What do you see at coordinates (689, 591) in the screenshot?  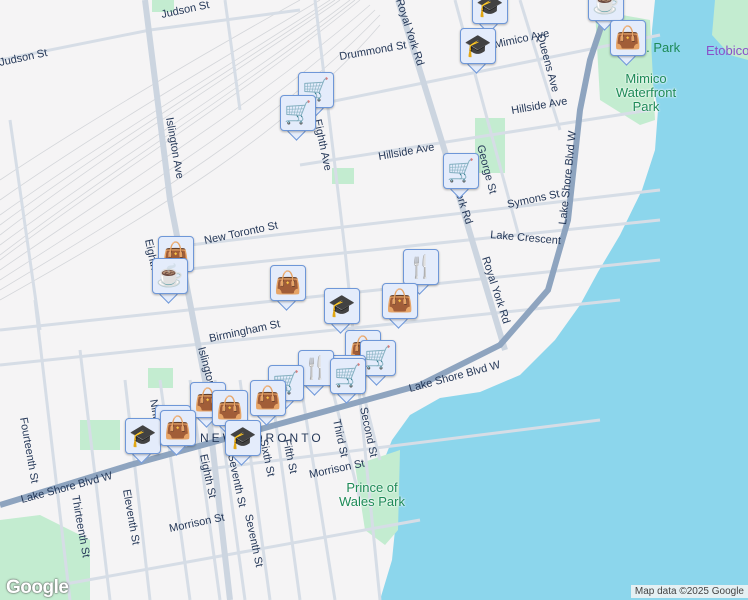 I see `map-attribution: Map data ©2025 Google` at bounding box center [689, 591].